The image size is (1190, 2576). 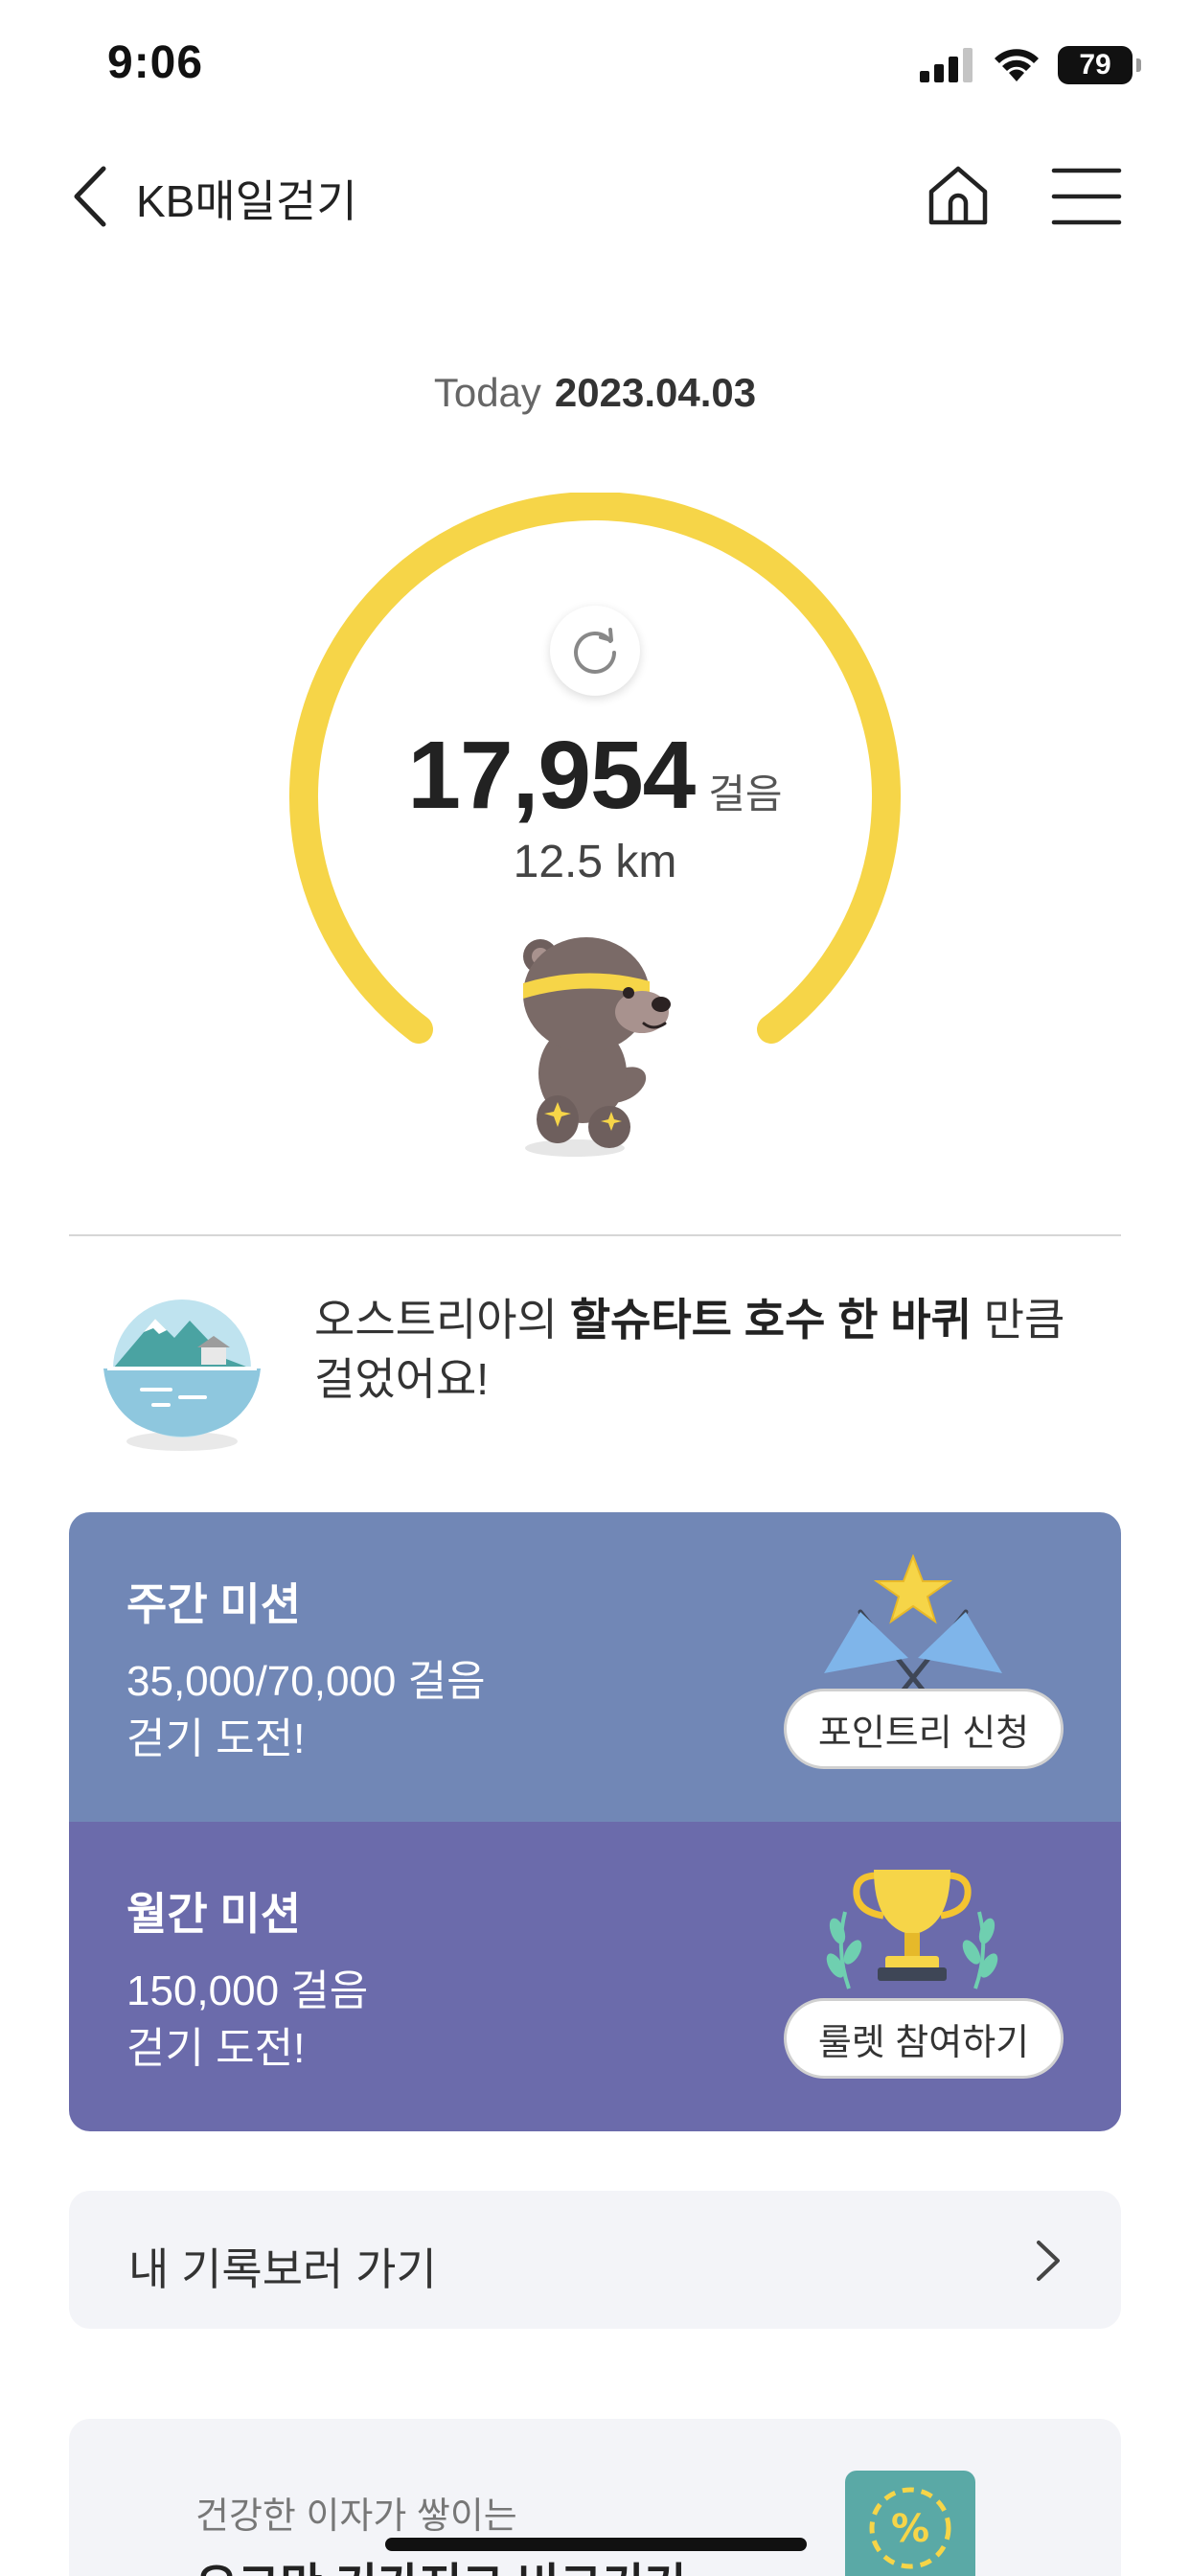 What do you see at coordinates (912, 1930) in the screenshot?
I see `trophy-laurel-icon` at bounding box center [912, 1930].